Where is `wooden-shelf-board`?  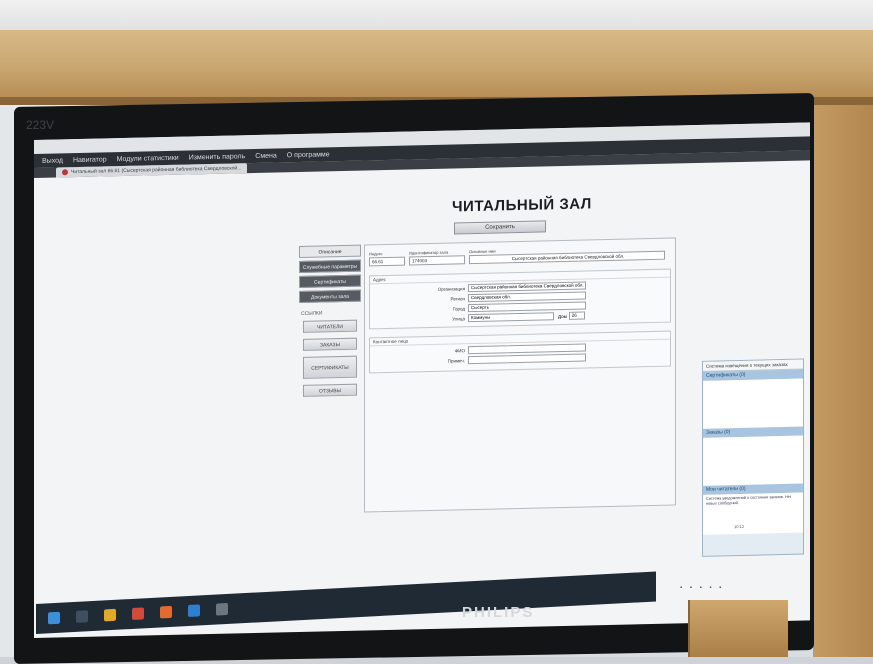 wooden-shelf-board is located at coordinates (436, 67).